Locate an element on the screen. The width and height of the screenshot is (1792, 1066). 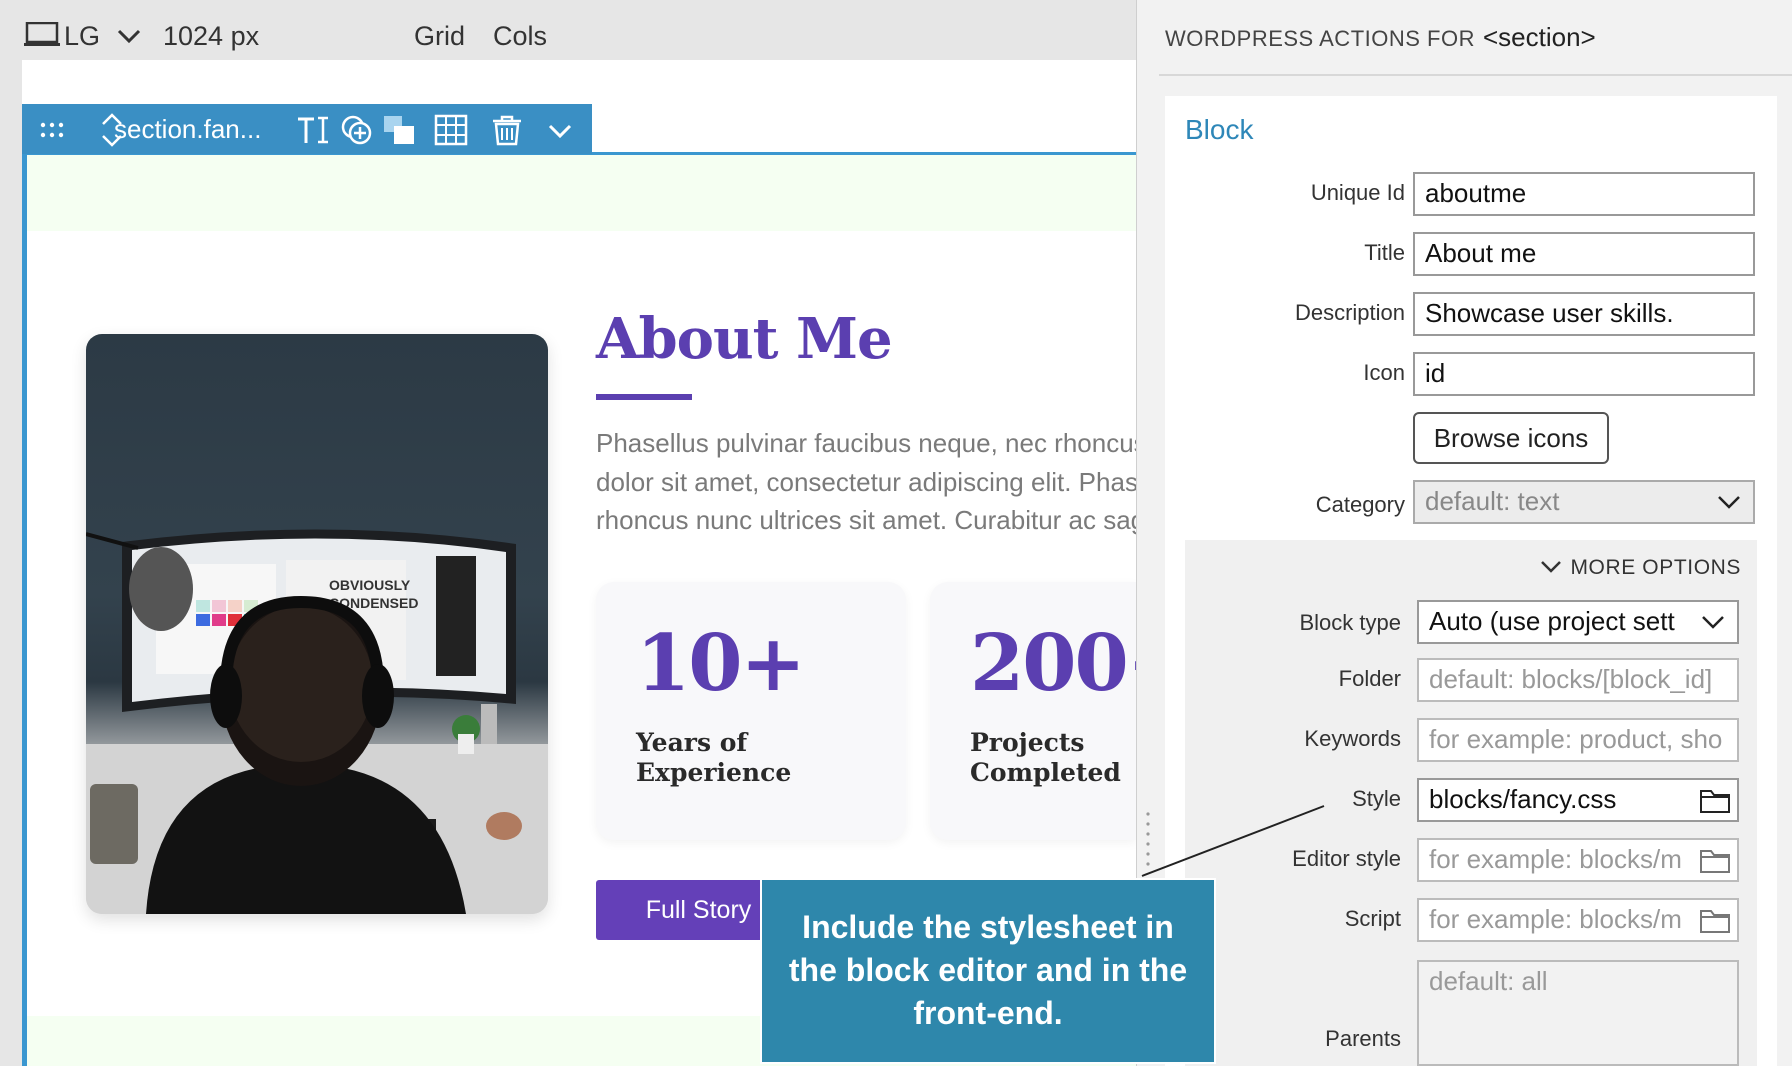
top-toolbar: LG 1024 px Grid Cols is located at coordinates (568, 30).